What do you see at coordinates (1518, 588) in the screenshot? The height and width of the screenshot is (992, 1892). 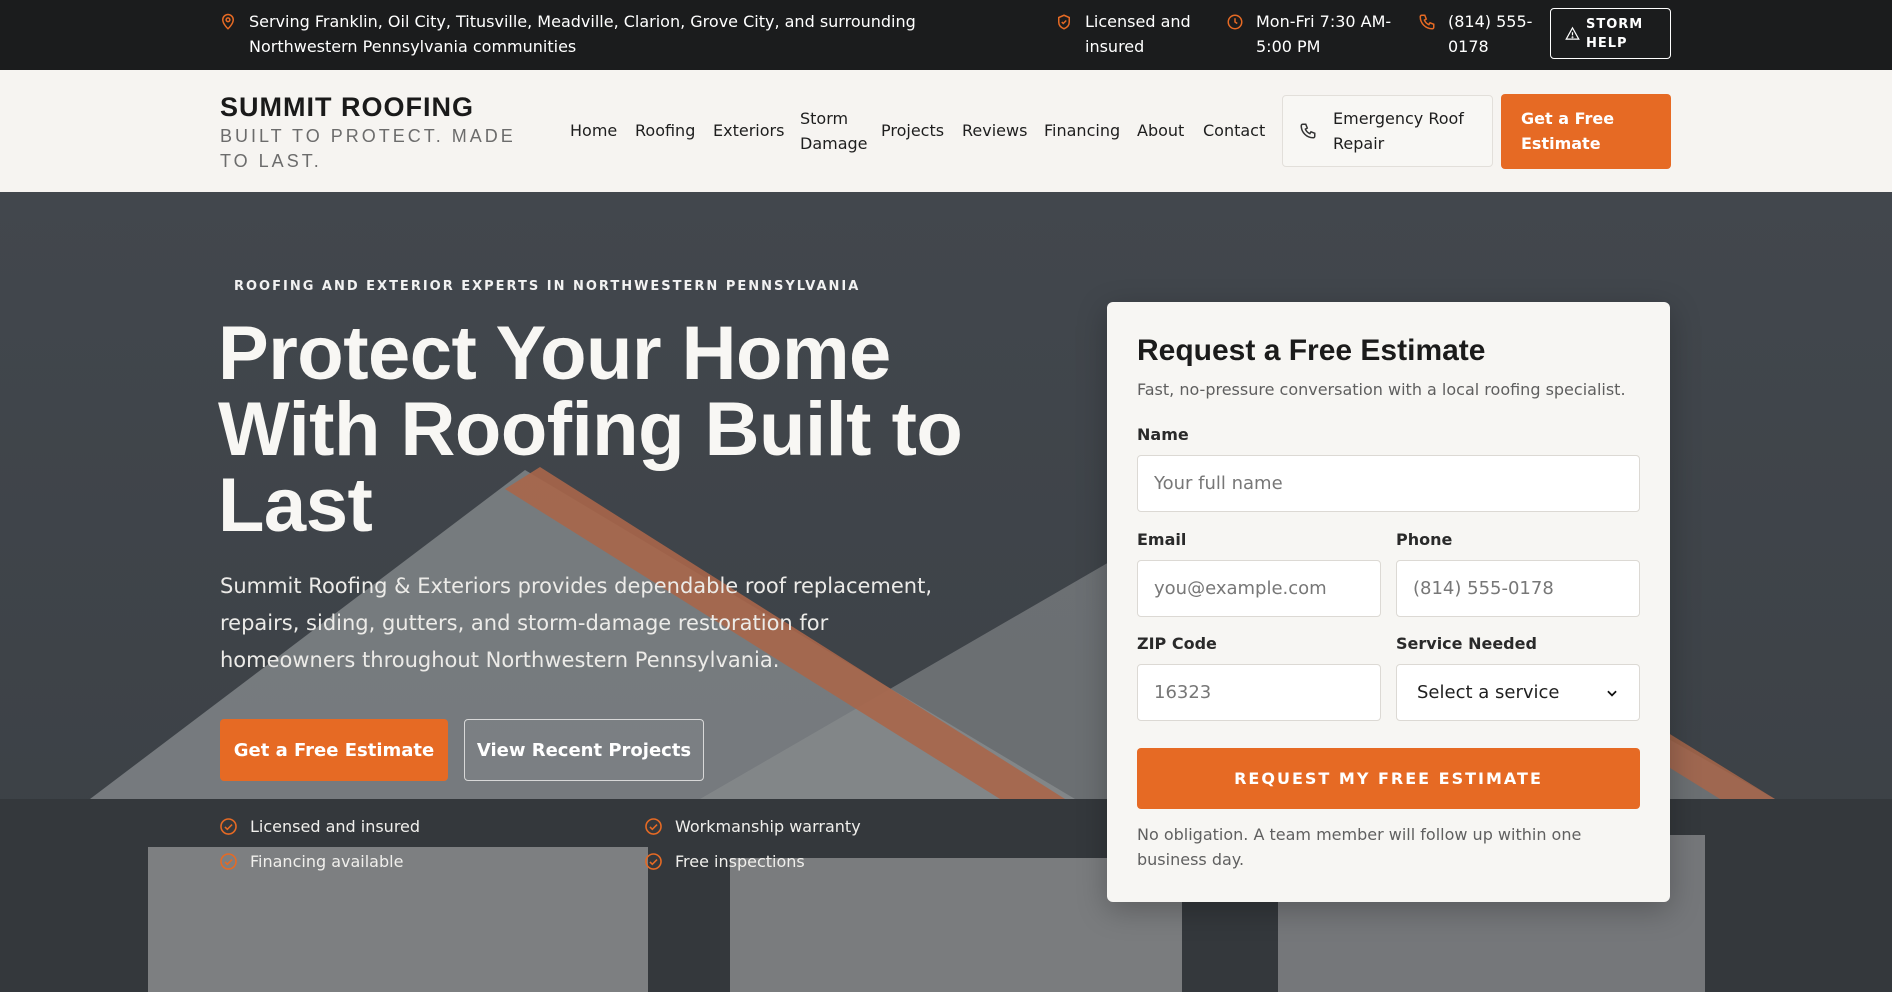 I see `phone-input` at bounding box center [1518, 588].